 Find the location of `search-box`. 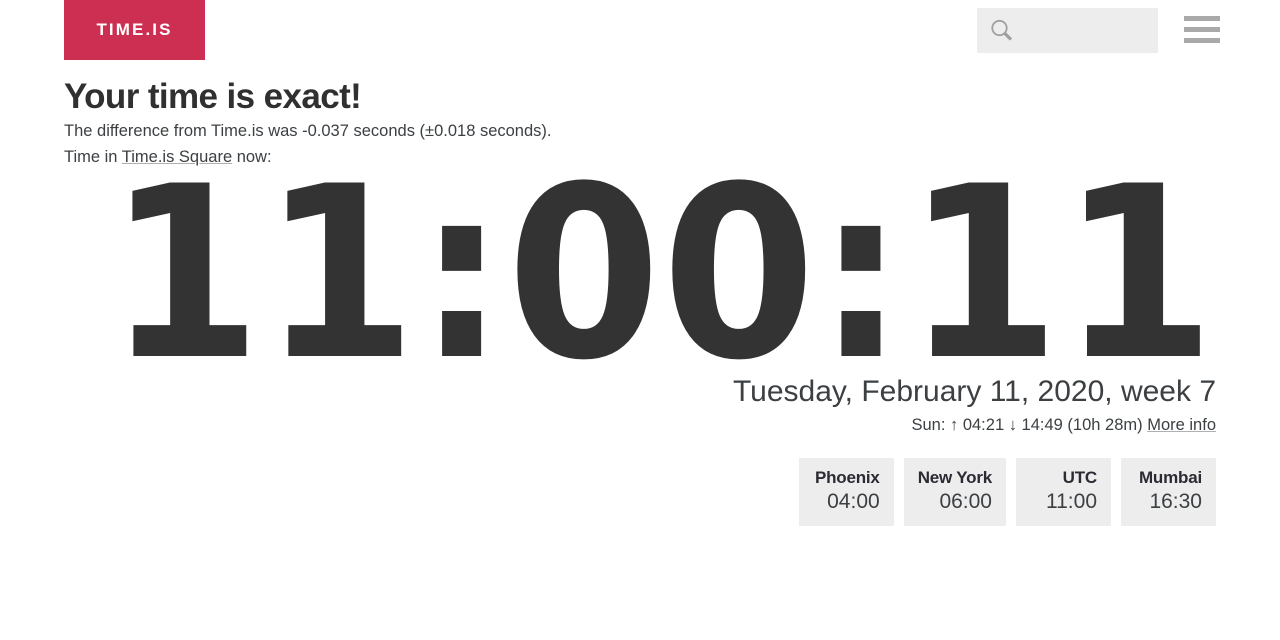

search-box is located at coordinates (1067, 30).